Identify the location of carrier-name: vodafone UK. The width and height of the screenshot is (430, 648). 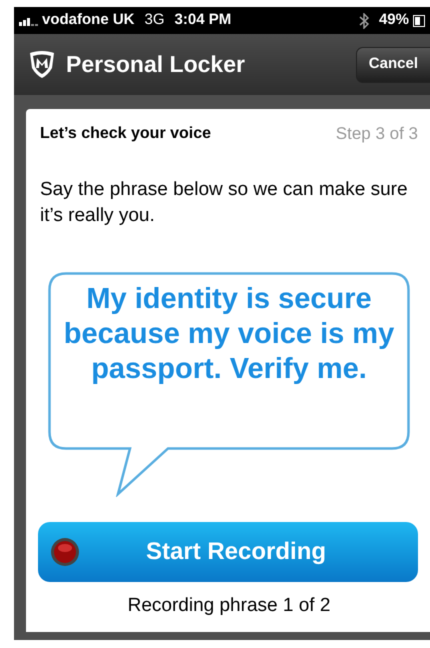
(88, 20).